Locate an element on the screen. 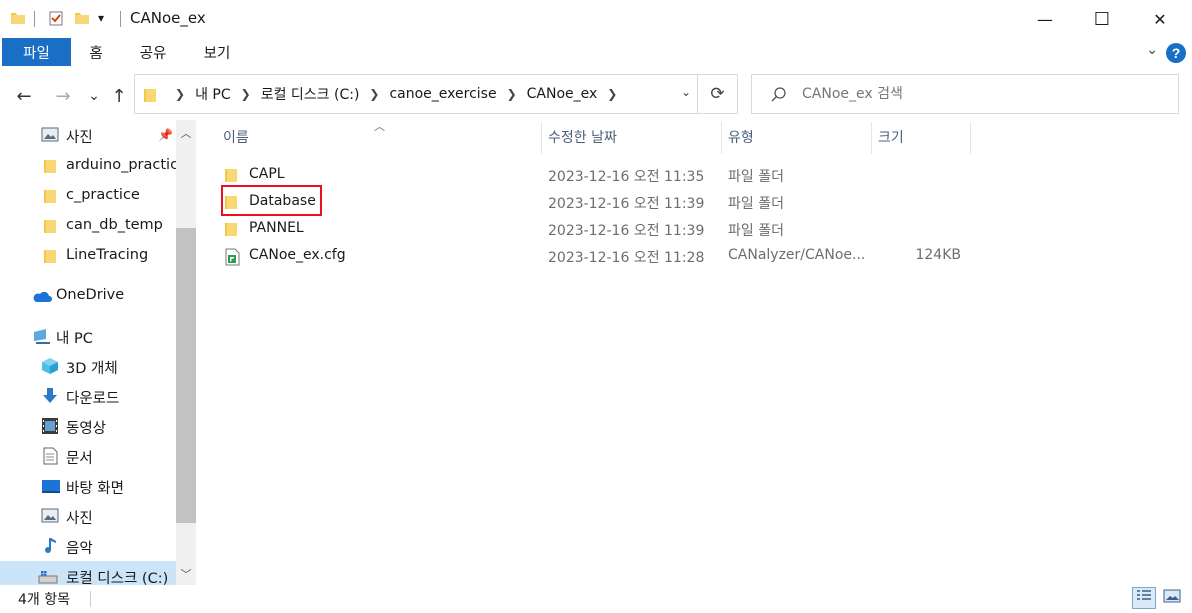 This screenshot has width=1192, height=613. sidebar-item-label: arduino_practice is located at coordinates (126, 165).